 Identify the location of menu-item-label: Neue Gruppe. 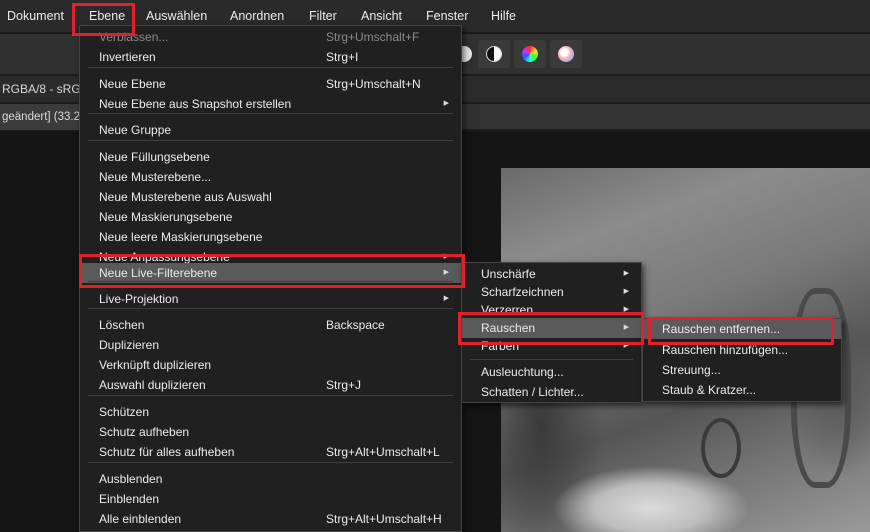
(135, 130).